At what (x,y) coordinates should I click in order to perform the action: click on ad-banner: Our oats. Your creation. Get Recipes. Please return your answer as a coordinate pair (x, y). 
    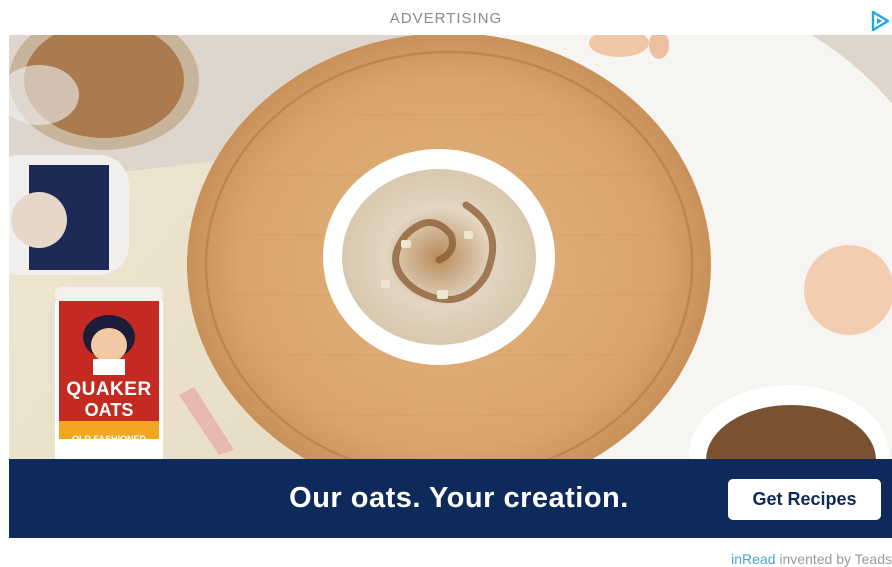
    Looking at the image, I should click on (450, 498).